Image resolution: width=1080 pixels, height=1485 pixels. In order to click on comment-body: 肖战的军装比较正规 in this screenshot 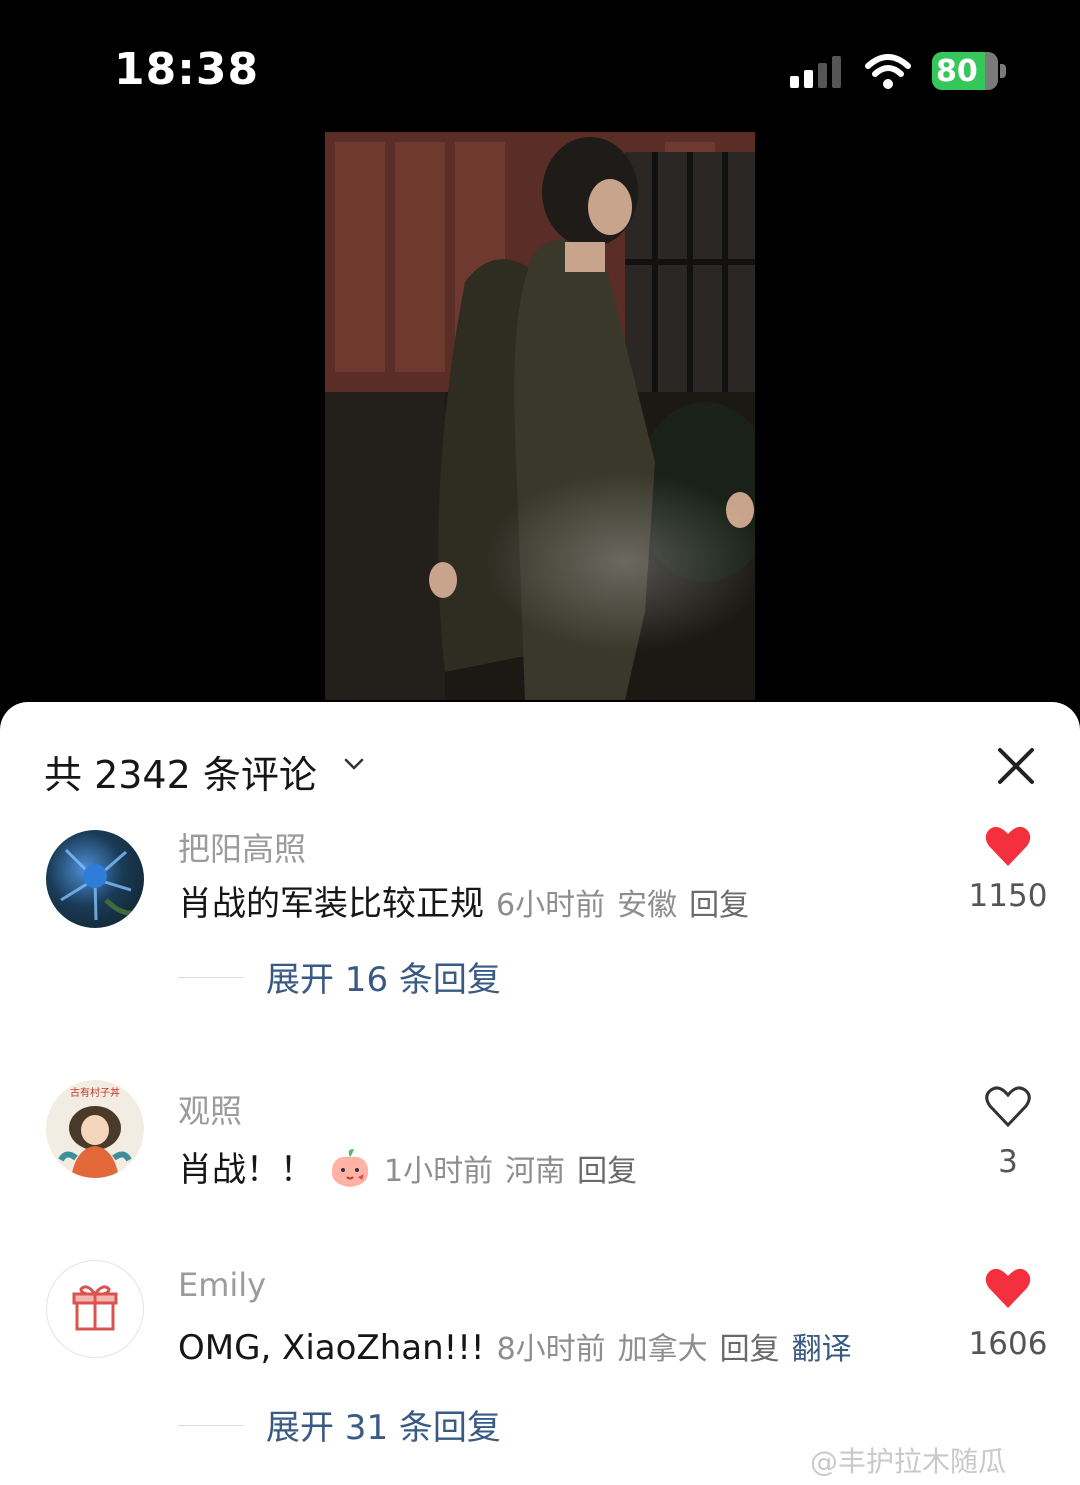, I will do `click(331, 904)`.